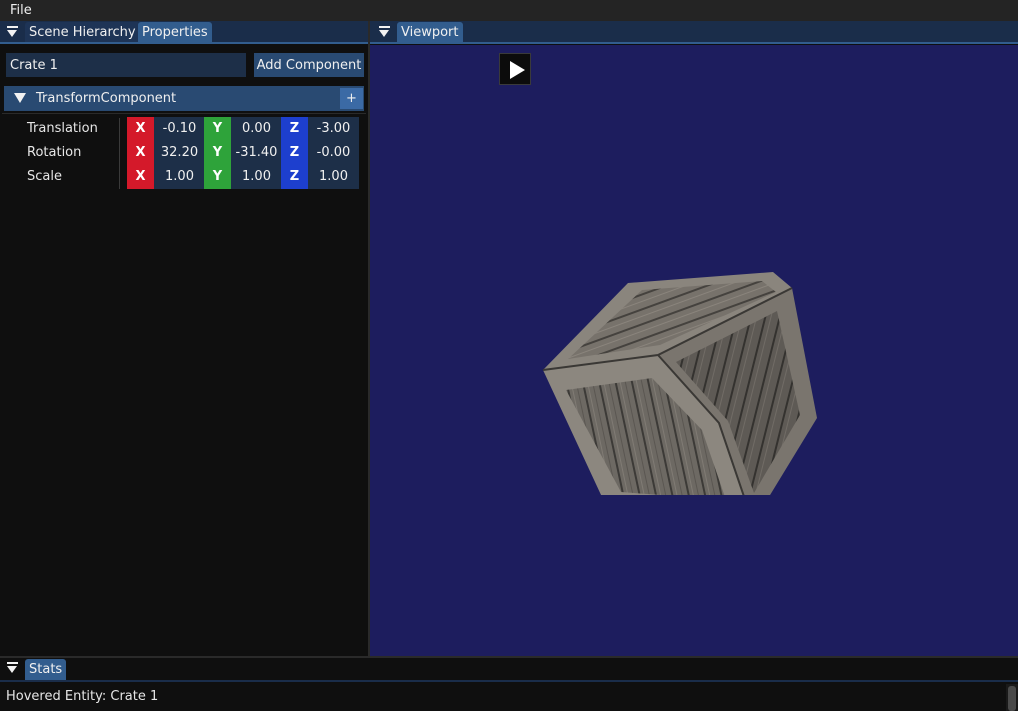 This screenshot has width=1018, height=711. I want to click on rotation-row: Rotation X 32.20 Y -31.40 Z -0.00, so click(184, 153).